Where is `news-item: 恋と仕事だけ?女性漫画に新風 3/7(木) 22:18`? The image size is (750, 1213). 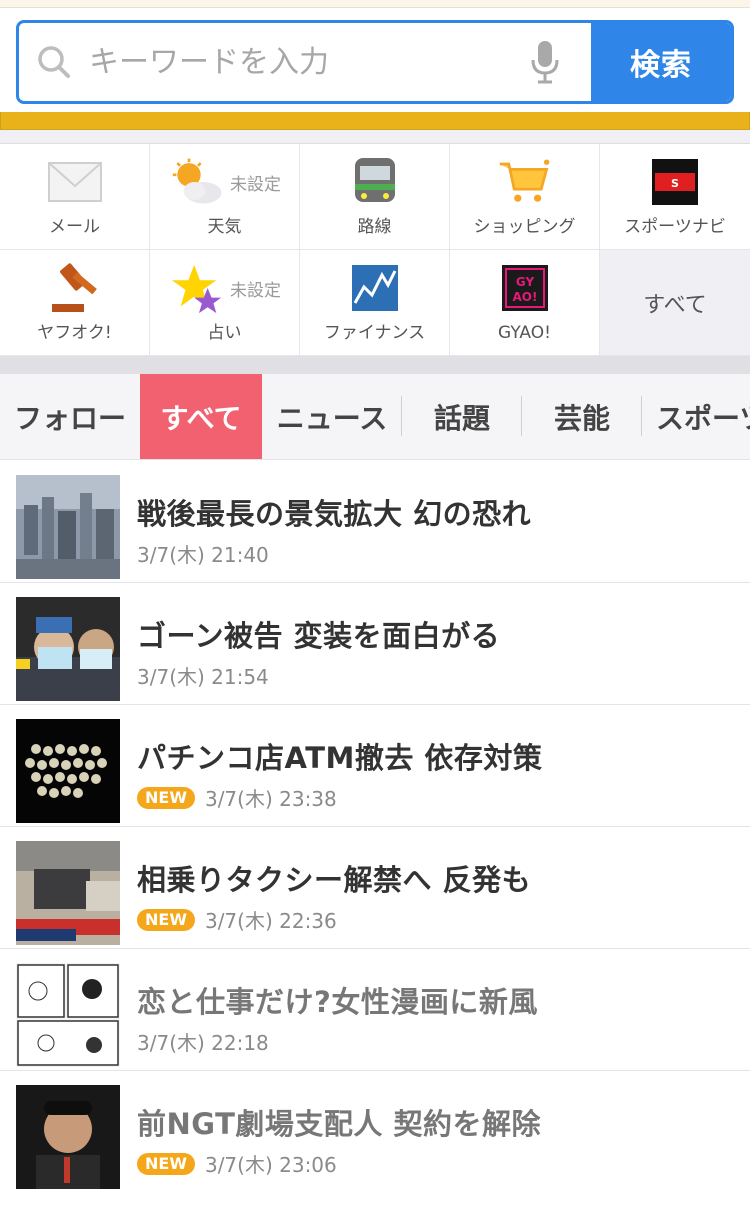
news-item: 恋と仕事だけ?女性漫画に新風 3/7(木) 22:18 is located at coordinates (375, 1010).